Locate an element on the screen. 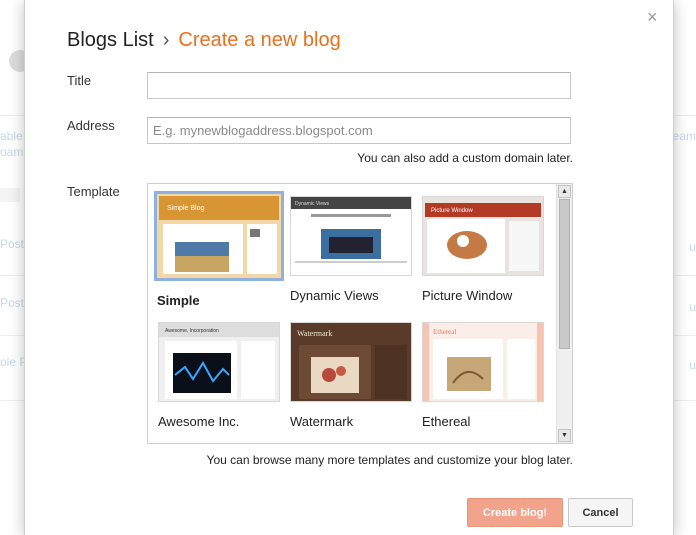 The image size is (696, 535). template-thumbnail: Picture Window is located at coordinates (483, 236).